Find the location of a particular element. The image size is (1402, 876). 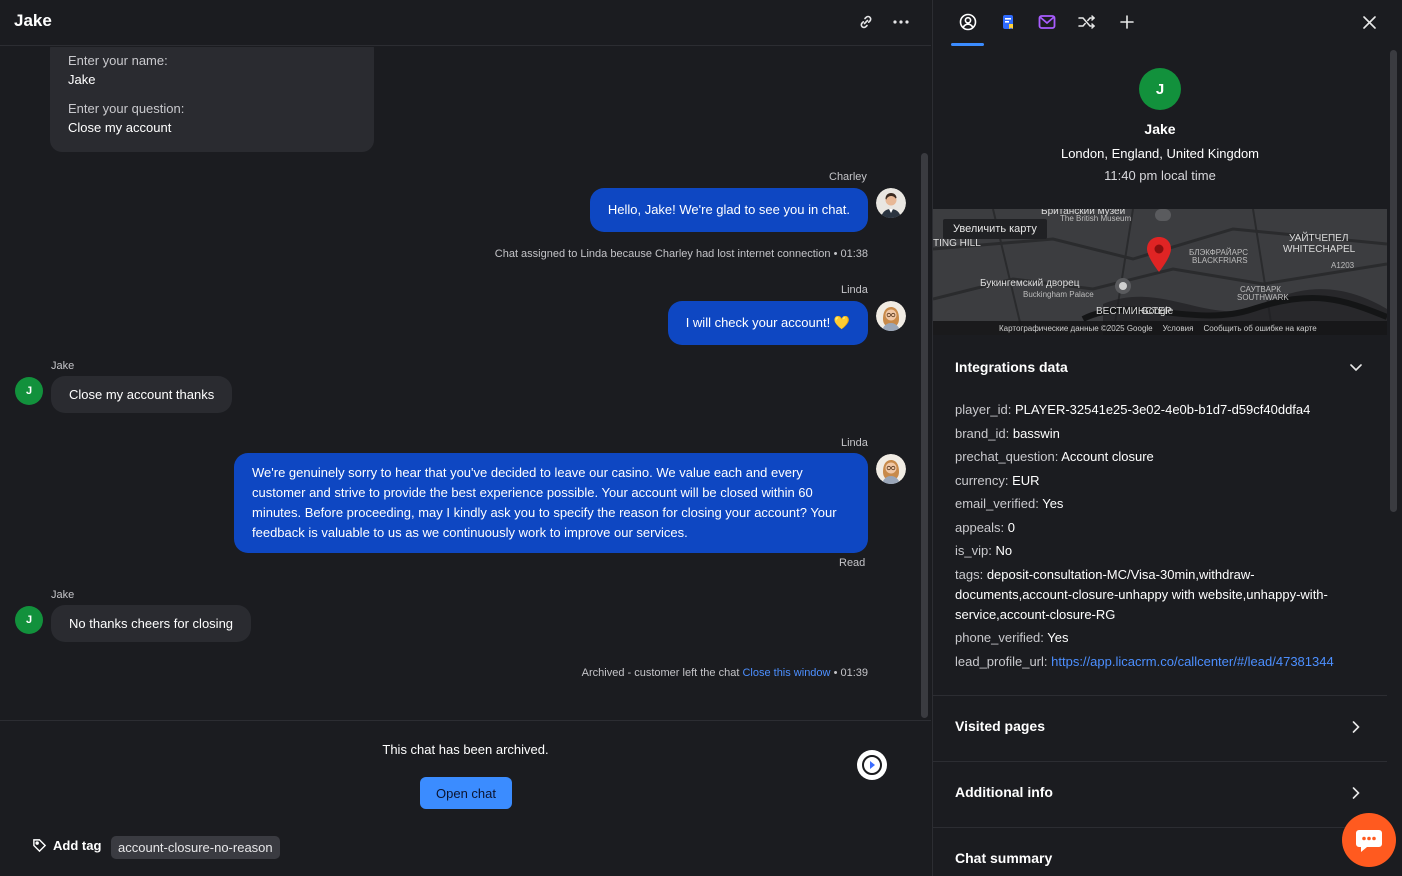

section-title: Additional info is located at coordinates (1004, 792).